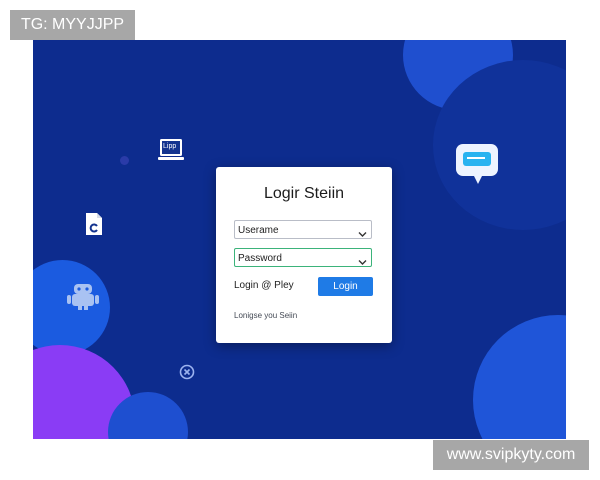 The height and width of the screenshot is (480, 600). I want to click on login-button: Login, so click(345, 286).